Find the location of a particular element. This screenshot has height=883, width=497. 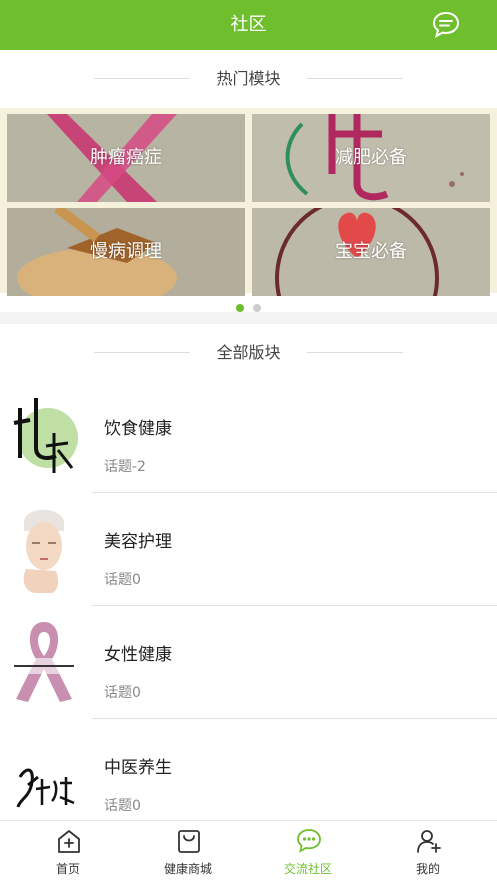

hot-tile-tumor-cancer: 肿瘤癌症 is located at coordinates (126, 158).